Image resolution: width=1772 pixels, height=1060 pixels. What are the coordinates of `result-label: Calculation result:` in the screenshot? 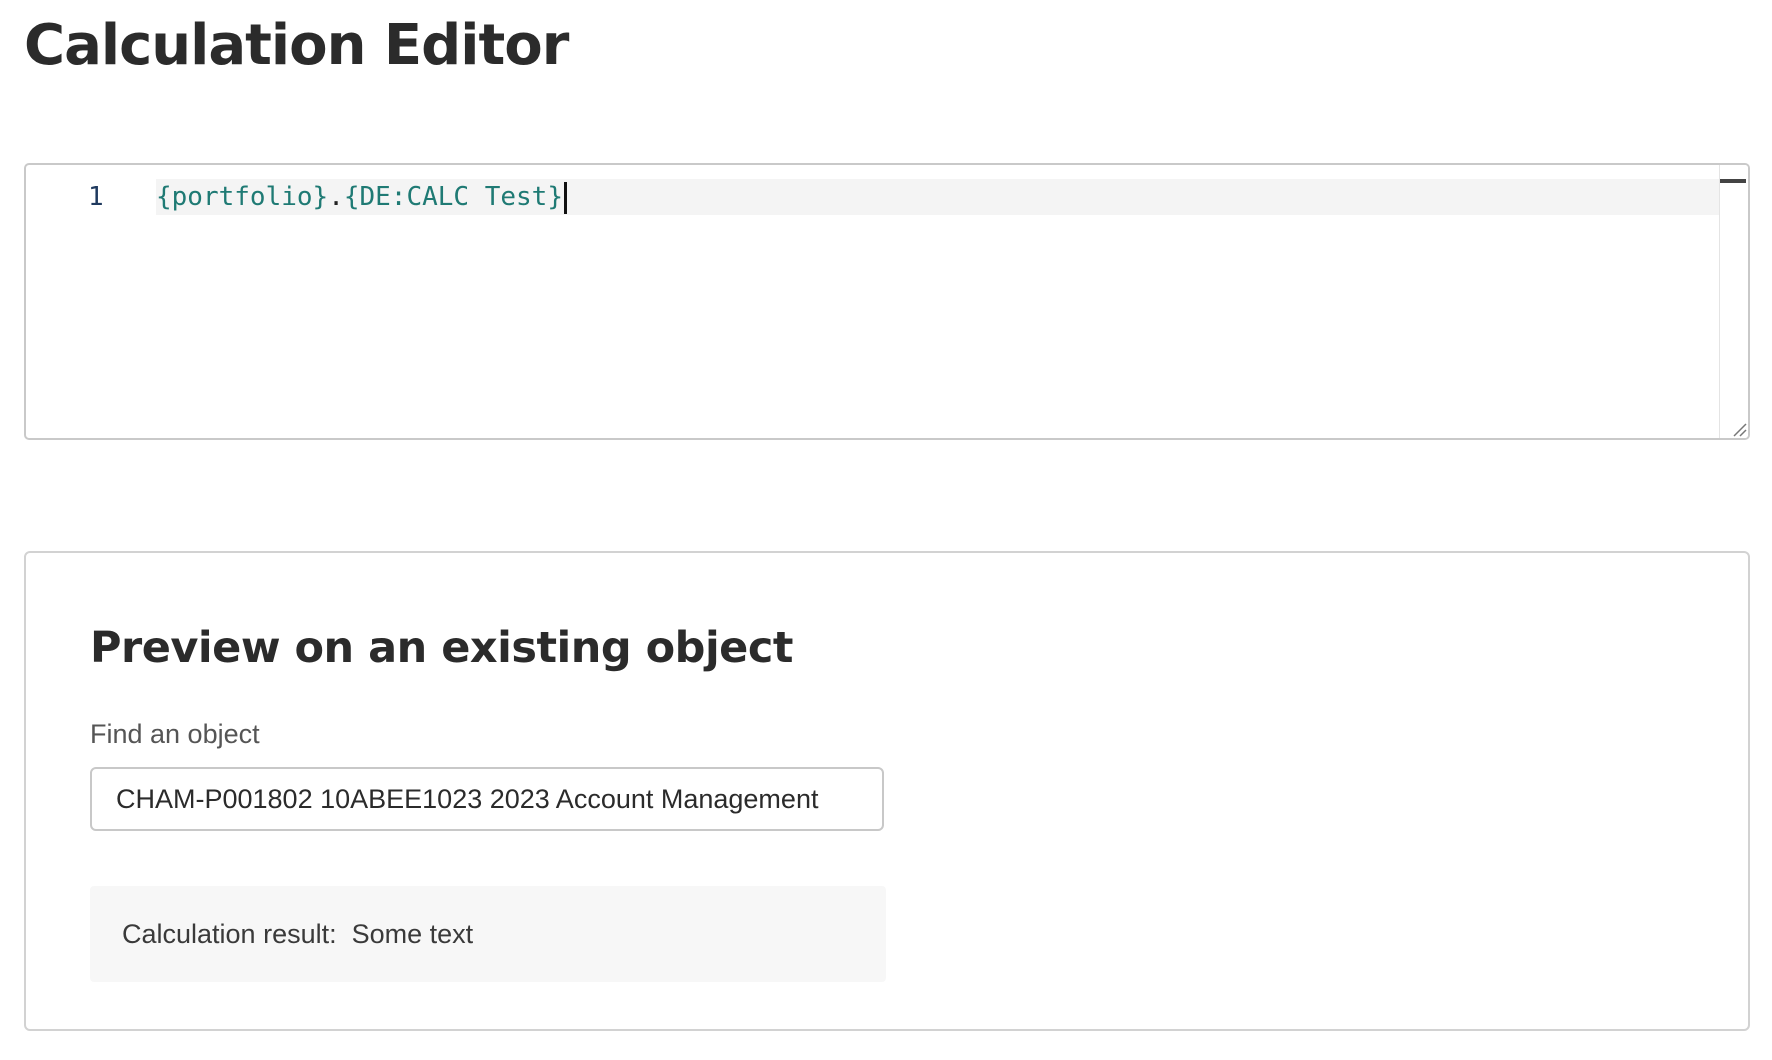 It's located at (229, 934).